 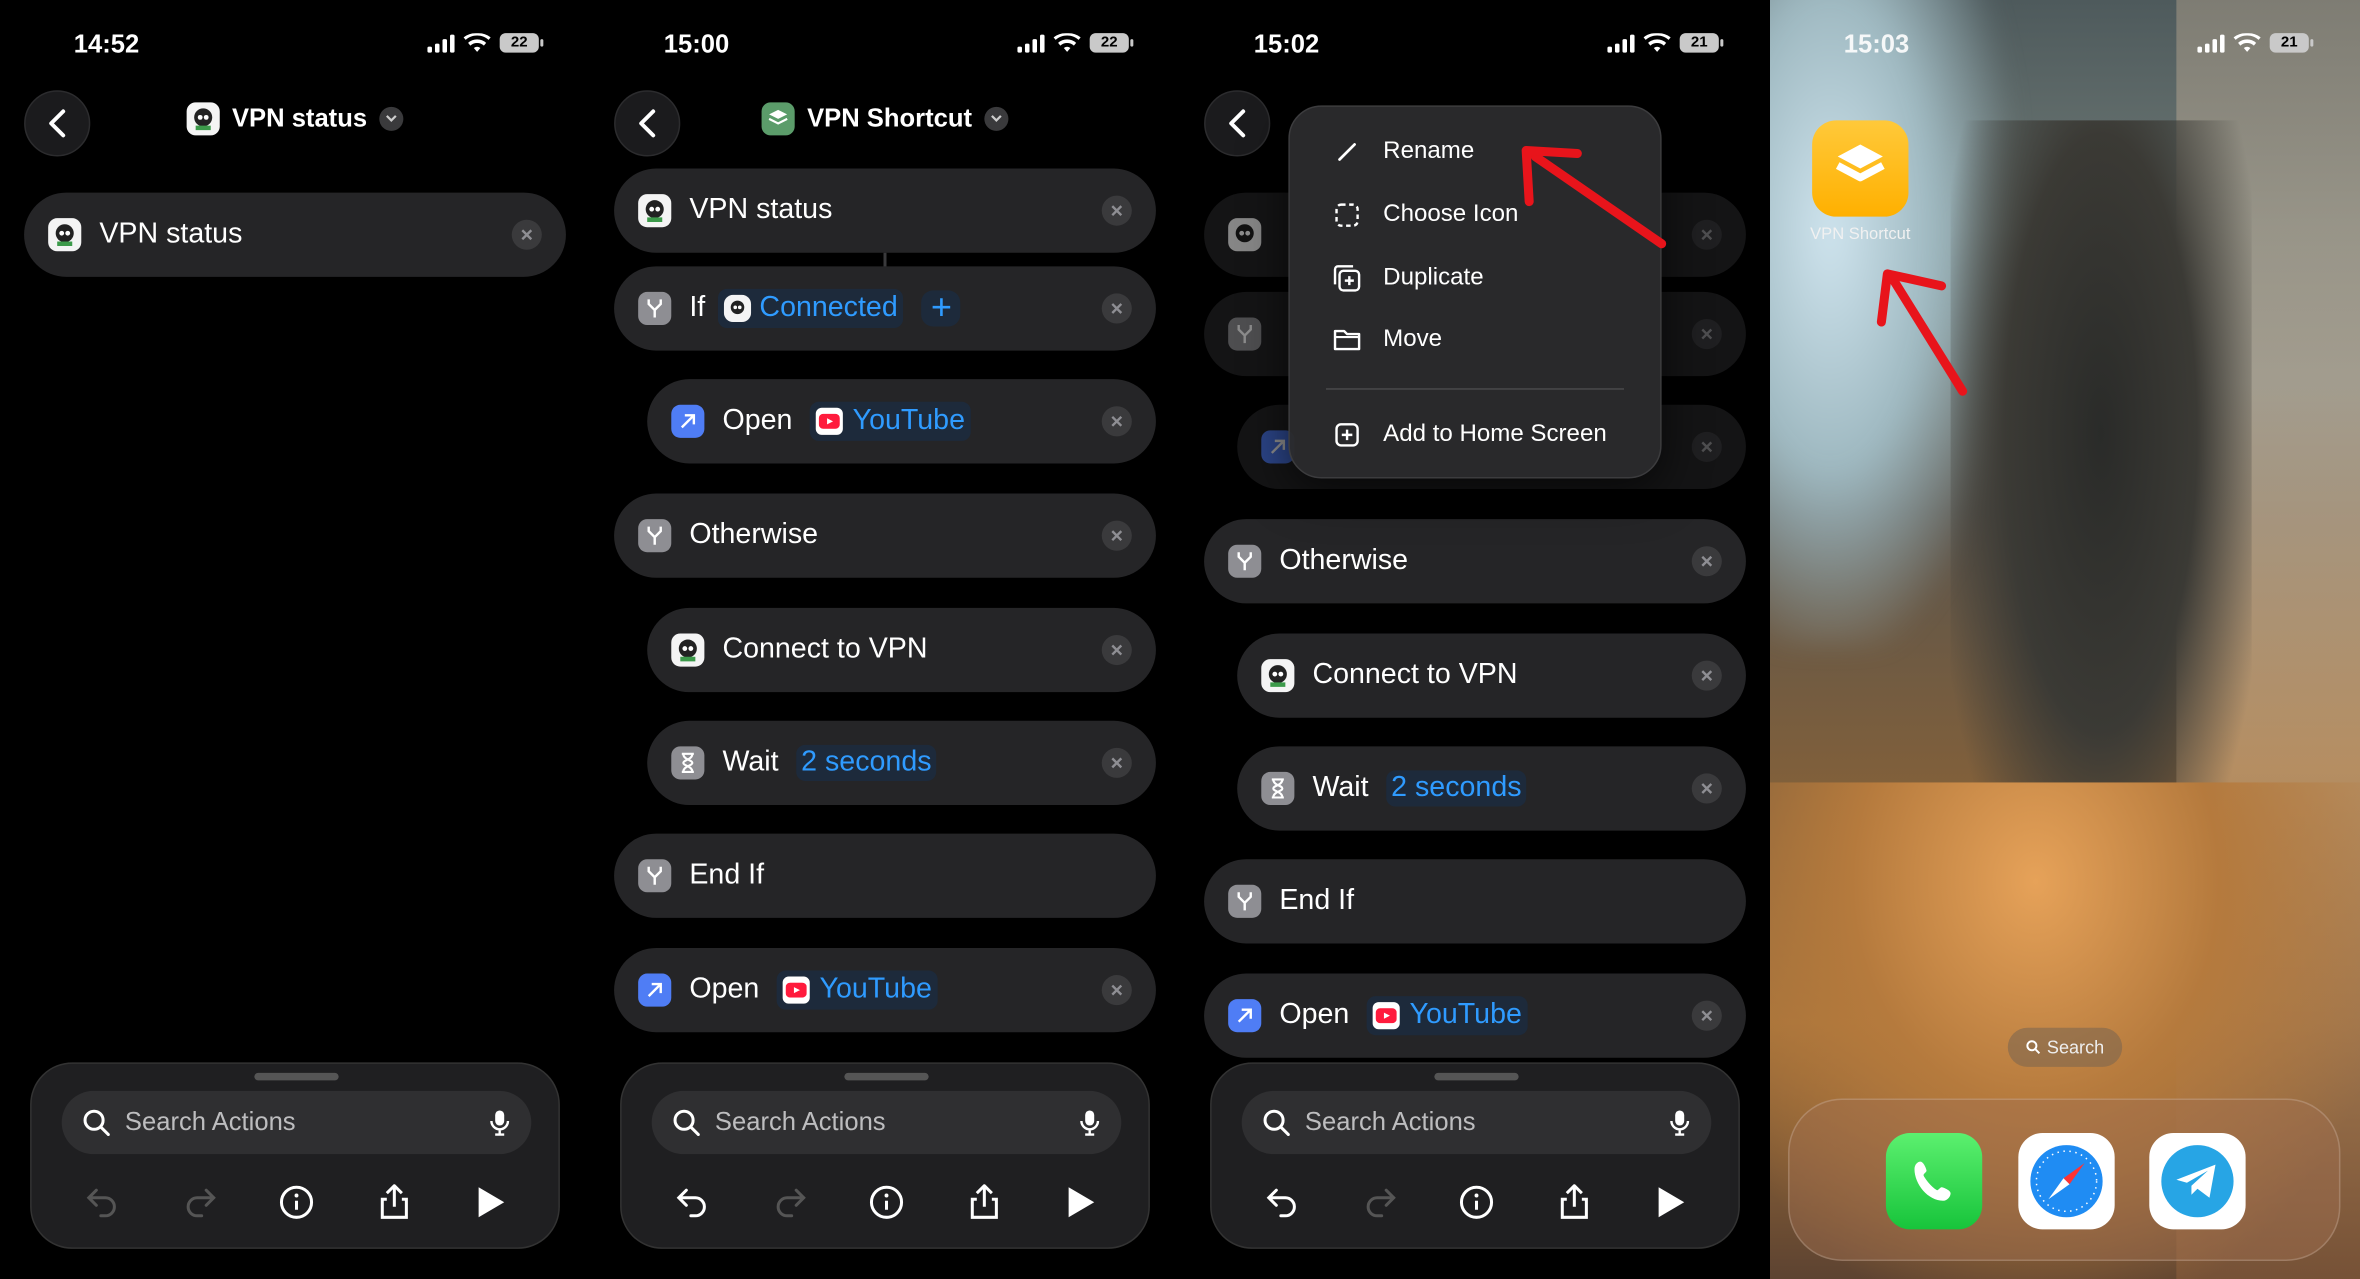 I want to click on back-button, so click(x=1237, y=123).